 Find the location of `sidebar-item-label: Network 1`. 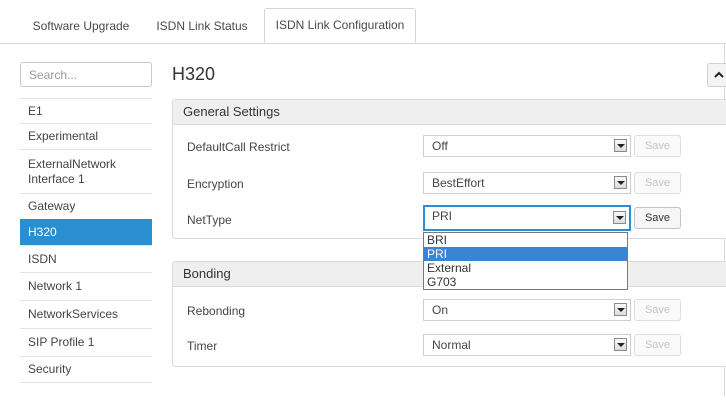

sidebar-item-label: Network 1 is located at coordinates (55, 286).